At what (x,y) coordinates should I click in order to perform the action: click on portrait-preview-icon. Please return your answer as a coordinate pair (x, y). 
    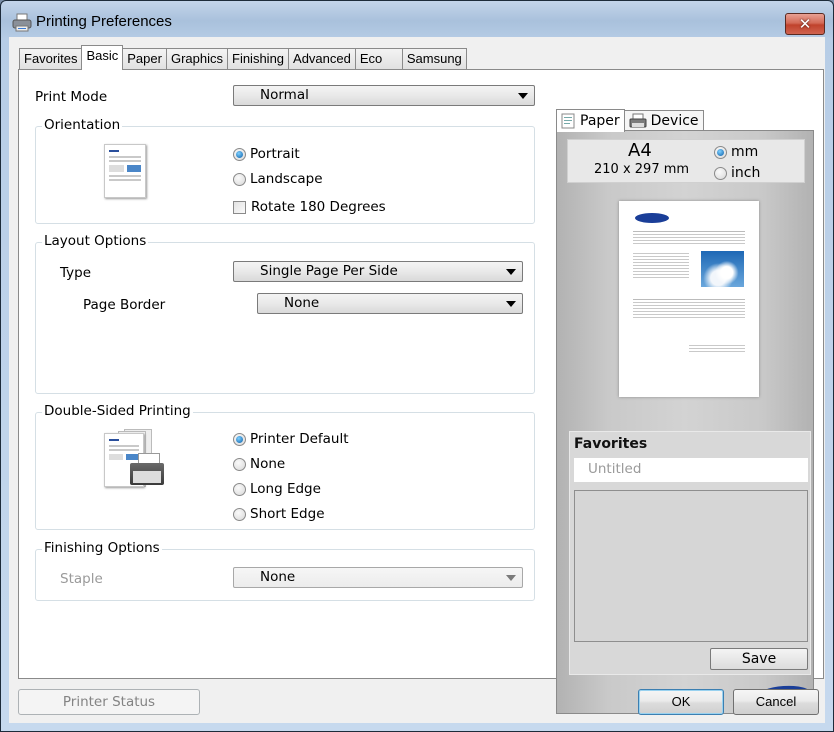
    Looking at the image, I should click on (125, 171).